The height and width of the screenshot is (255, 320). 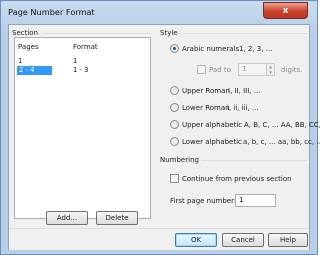 I want to click on footer-bar, so click(x=159, y=239).